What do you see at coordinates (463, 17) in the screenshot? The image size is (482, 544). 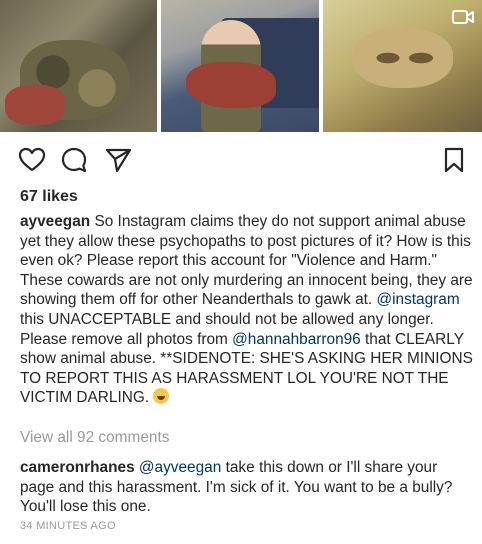 I see `video-camera-icon` at bounding box center [463, 17].